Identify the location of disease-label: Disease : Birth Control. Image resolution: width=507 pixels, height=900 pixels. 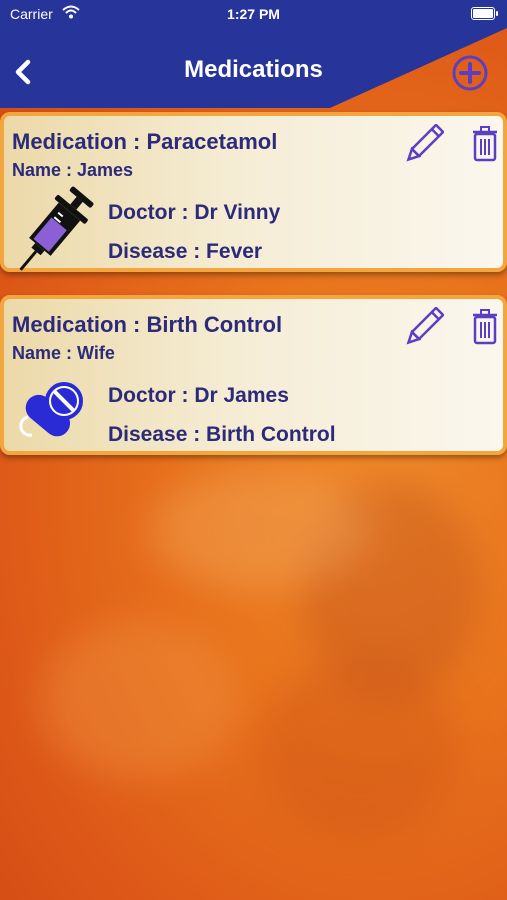
(222, 434).